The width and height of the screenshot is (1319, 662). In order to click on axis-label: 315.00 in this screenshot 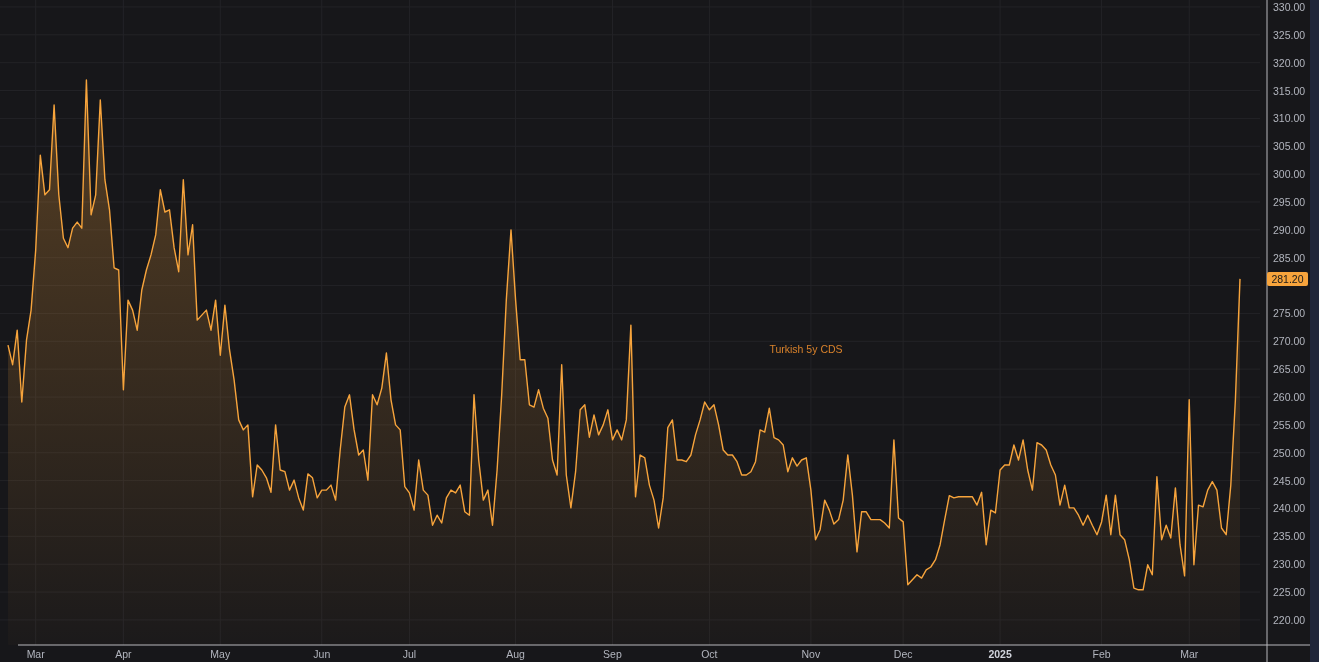, I will do `click(1289, 90)`.